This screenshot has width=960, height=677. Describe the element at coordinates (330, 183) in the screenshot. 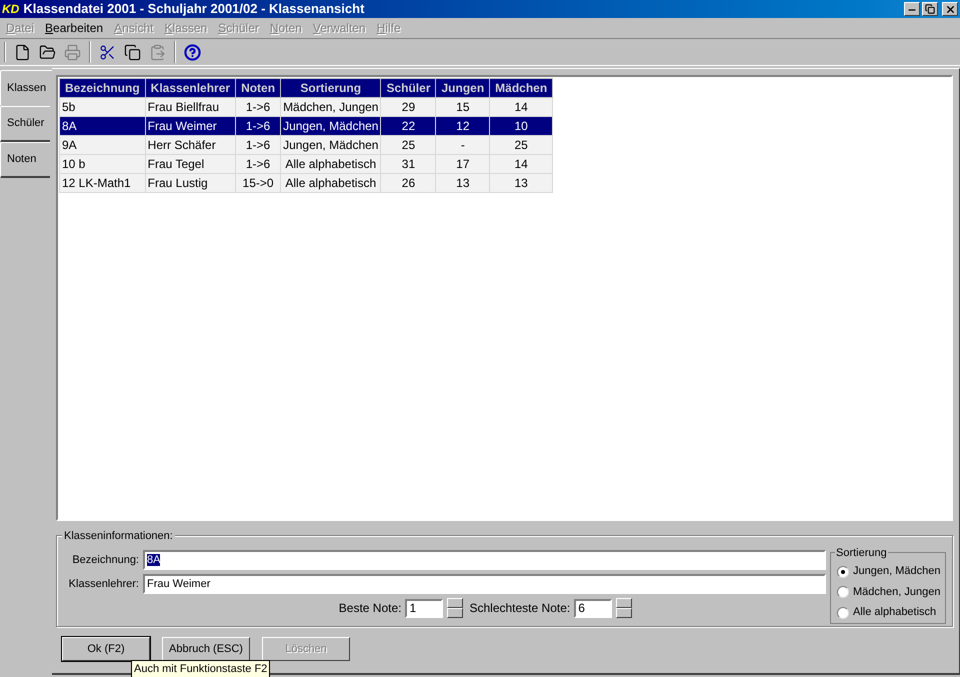

I see `table-cell: Alle alphabetisch` at that location.